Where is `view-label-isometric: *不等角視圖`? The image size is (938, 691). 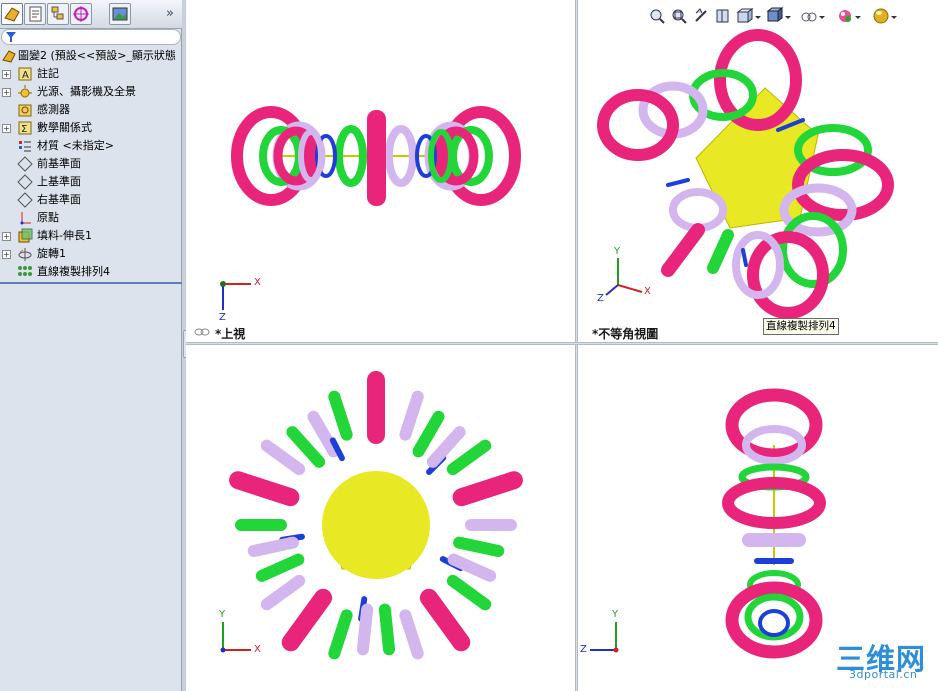 view-label-isometric: *不等角視圖 is located at coordinates (625, 334).